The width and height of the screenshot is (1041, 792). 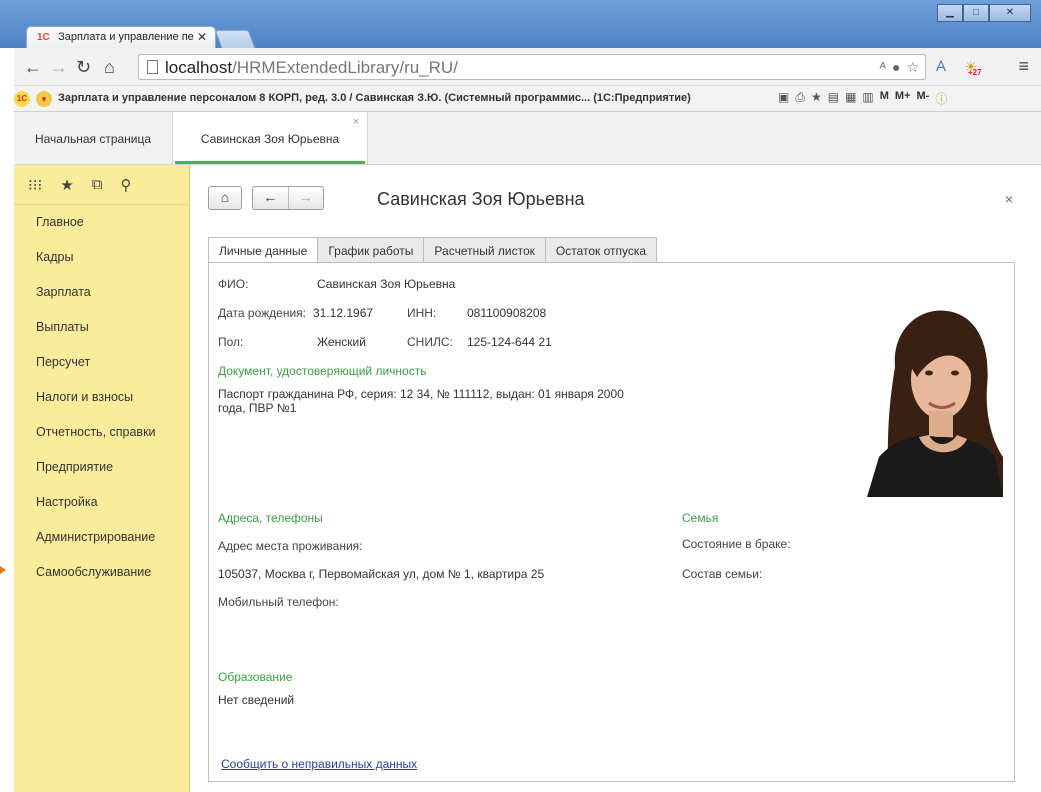 What do you see at coordinates (43, 37) in the screenshot?
I see `onec-favicon-icon: 1С` at bounding box center [43, 37].